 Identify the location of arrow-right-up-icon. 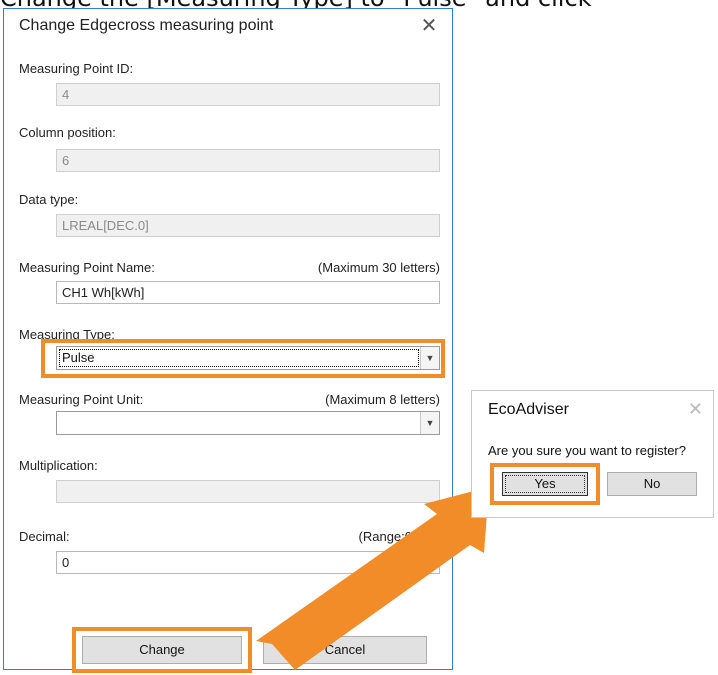
(372, 578).